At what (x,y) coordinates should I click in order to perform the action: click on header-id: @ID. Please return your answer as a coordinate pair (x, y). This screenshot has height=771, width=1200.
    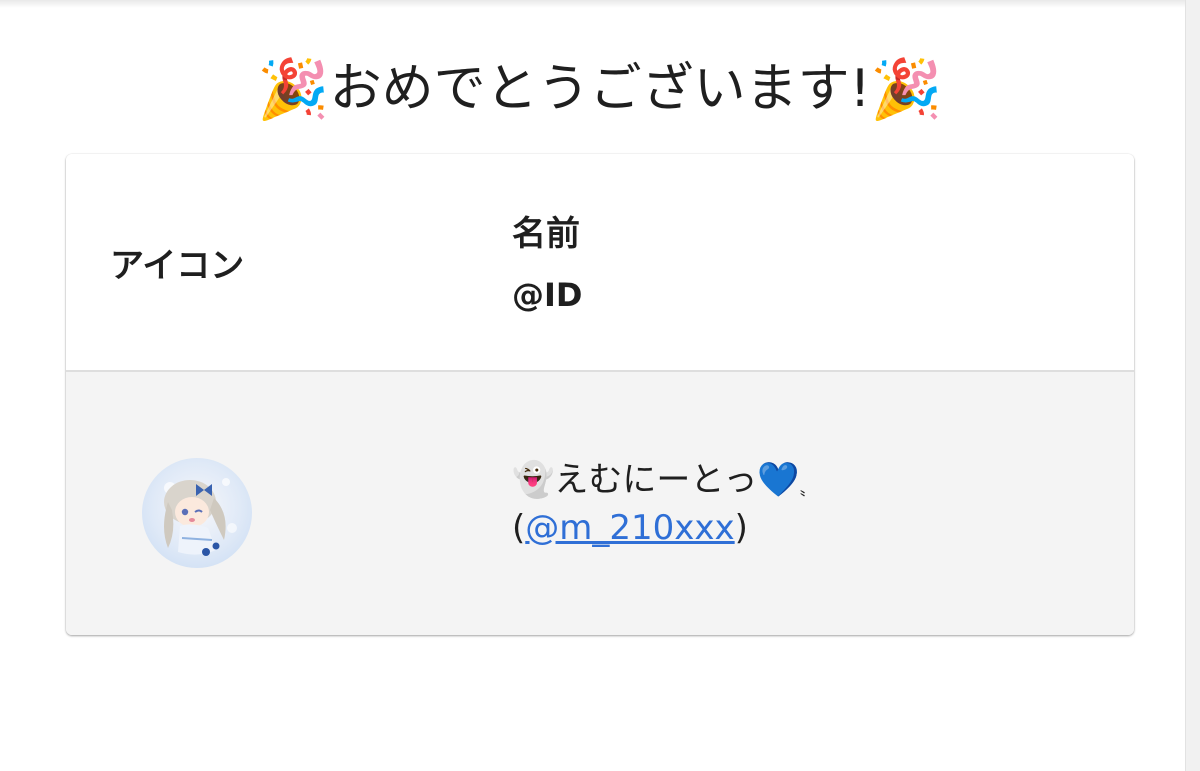
    Looking at the image, I should click on (547, 295).